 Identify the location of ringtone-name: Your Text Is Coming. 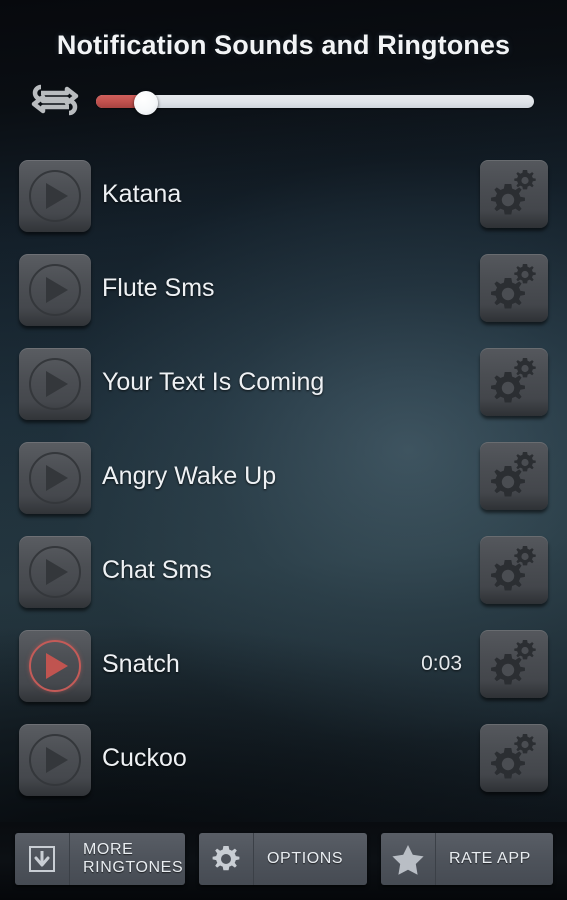
(213, 382).